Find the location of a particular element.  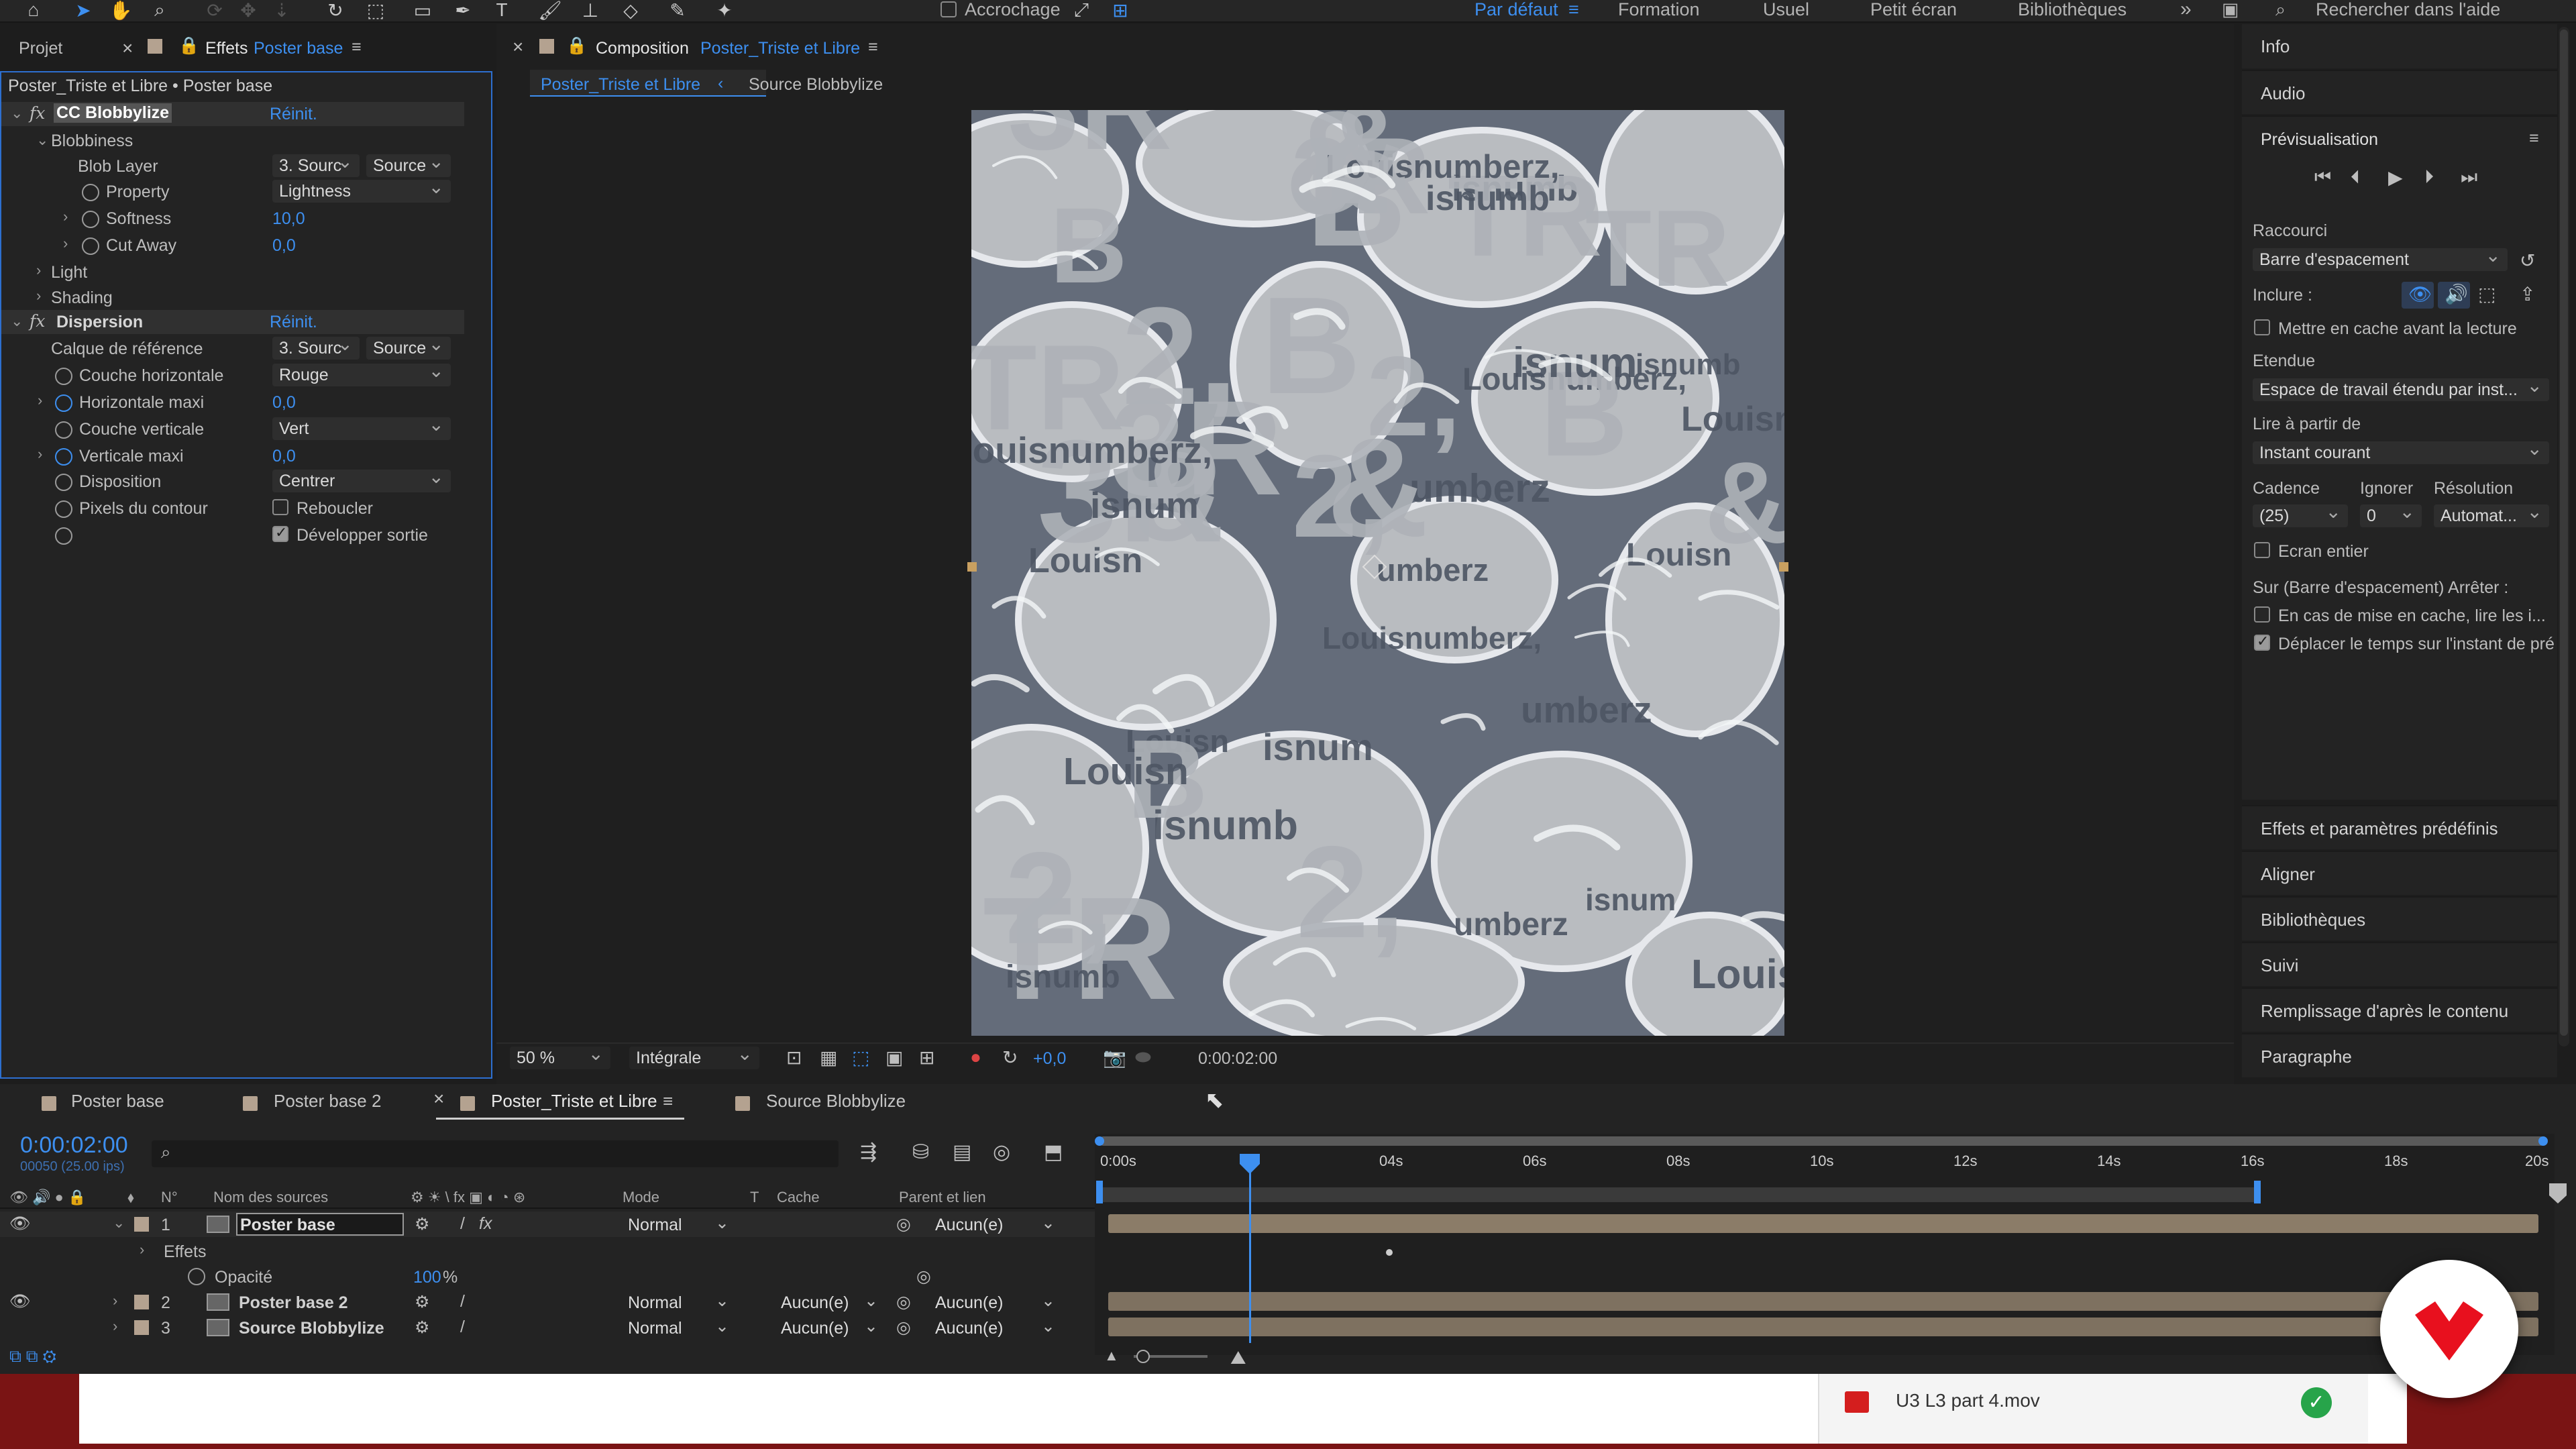

timeline-search-input is located at coordinates (495, 1153).